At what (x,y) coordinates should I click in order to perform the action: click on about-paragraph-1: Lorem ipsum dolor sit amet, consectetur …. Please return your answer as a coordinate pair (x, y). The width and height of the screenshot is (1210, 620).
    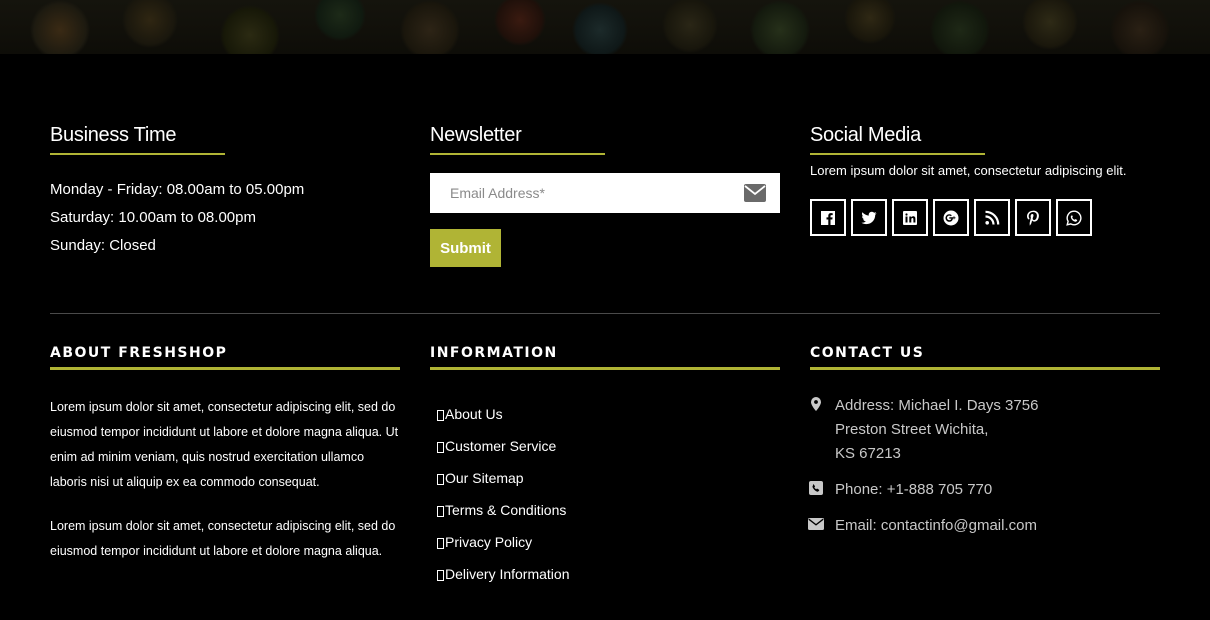
    Looking at the image, I should click on (224, 444).